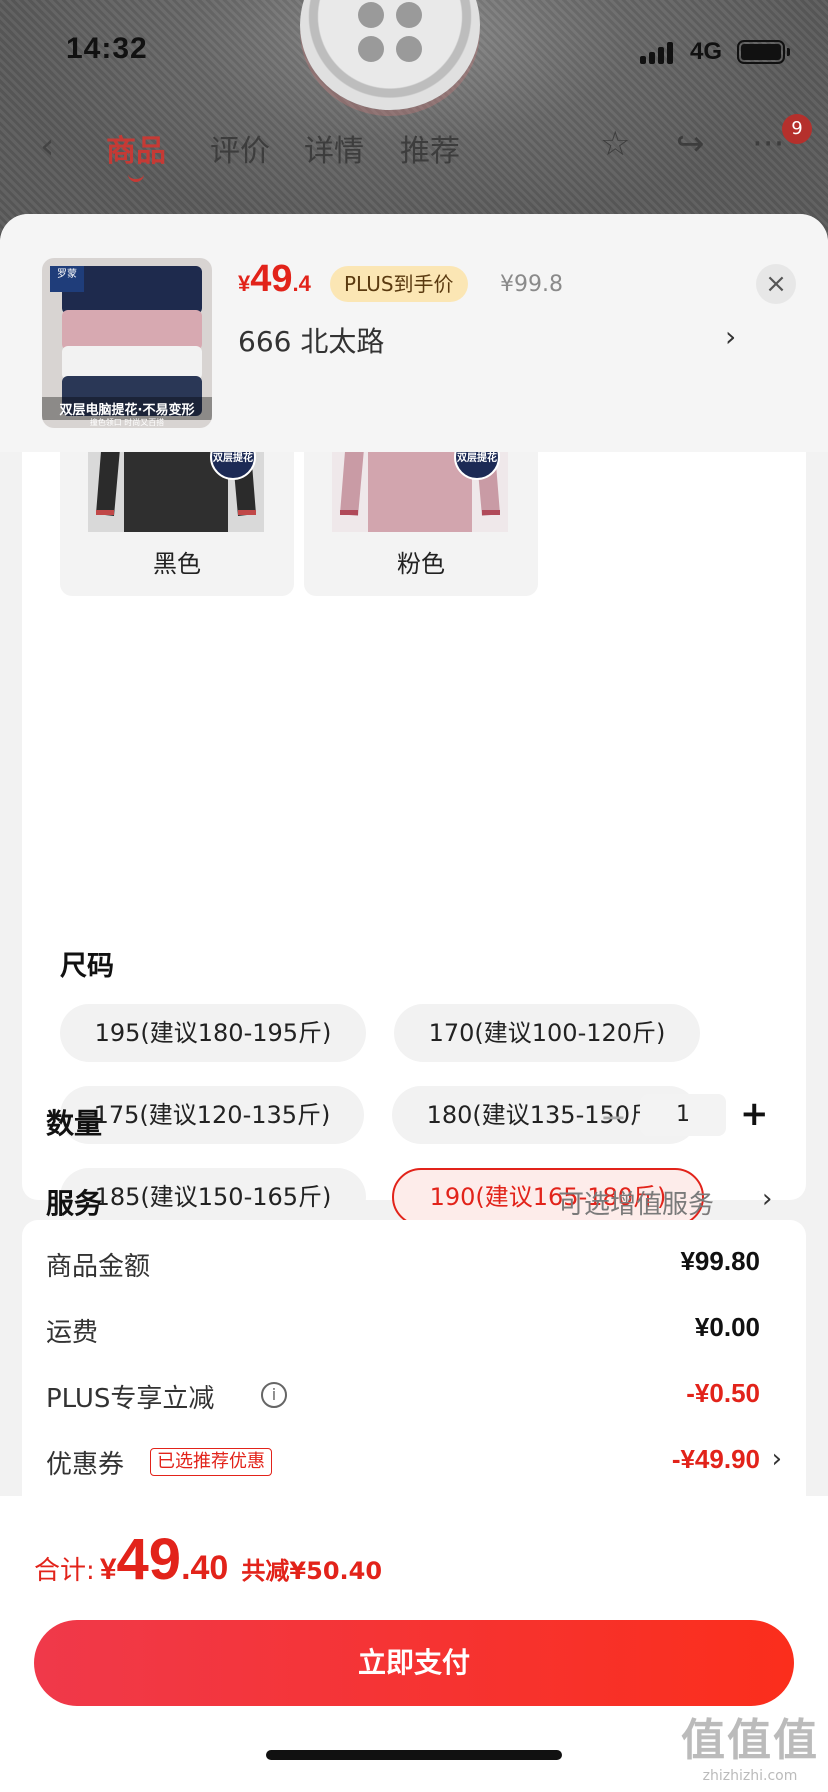 The height and width of the screenshot is (1792, 828). Describe the element at coordinates (107, 48) in the screenshot. I see `status-time: 14:32` at that location.